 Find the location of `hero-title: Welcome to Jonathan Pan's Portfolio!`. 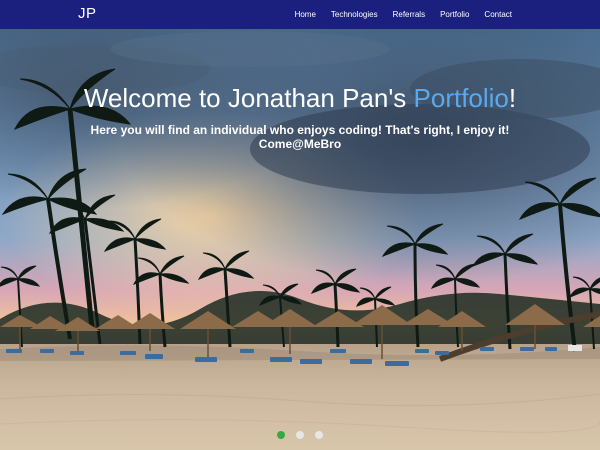

hero-title: Welcome to Jonathan Pan's Portfolio! is located at coordinates (300, 98).